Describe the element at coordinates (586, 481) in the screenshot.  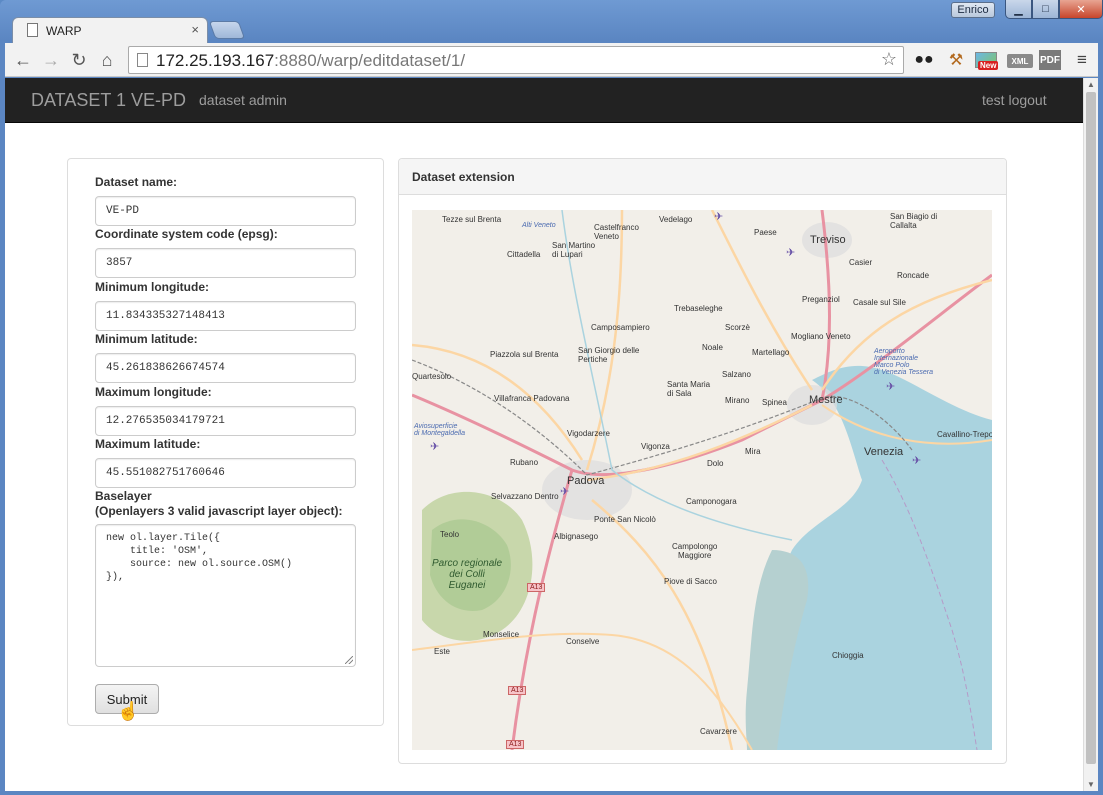
I see `place-padova: Padova` at that location.